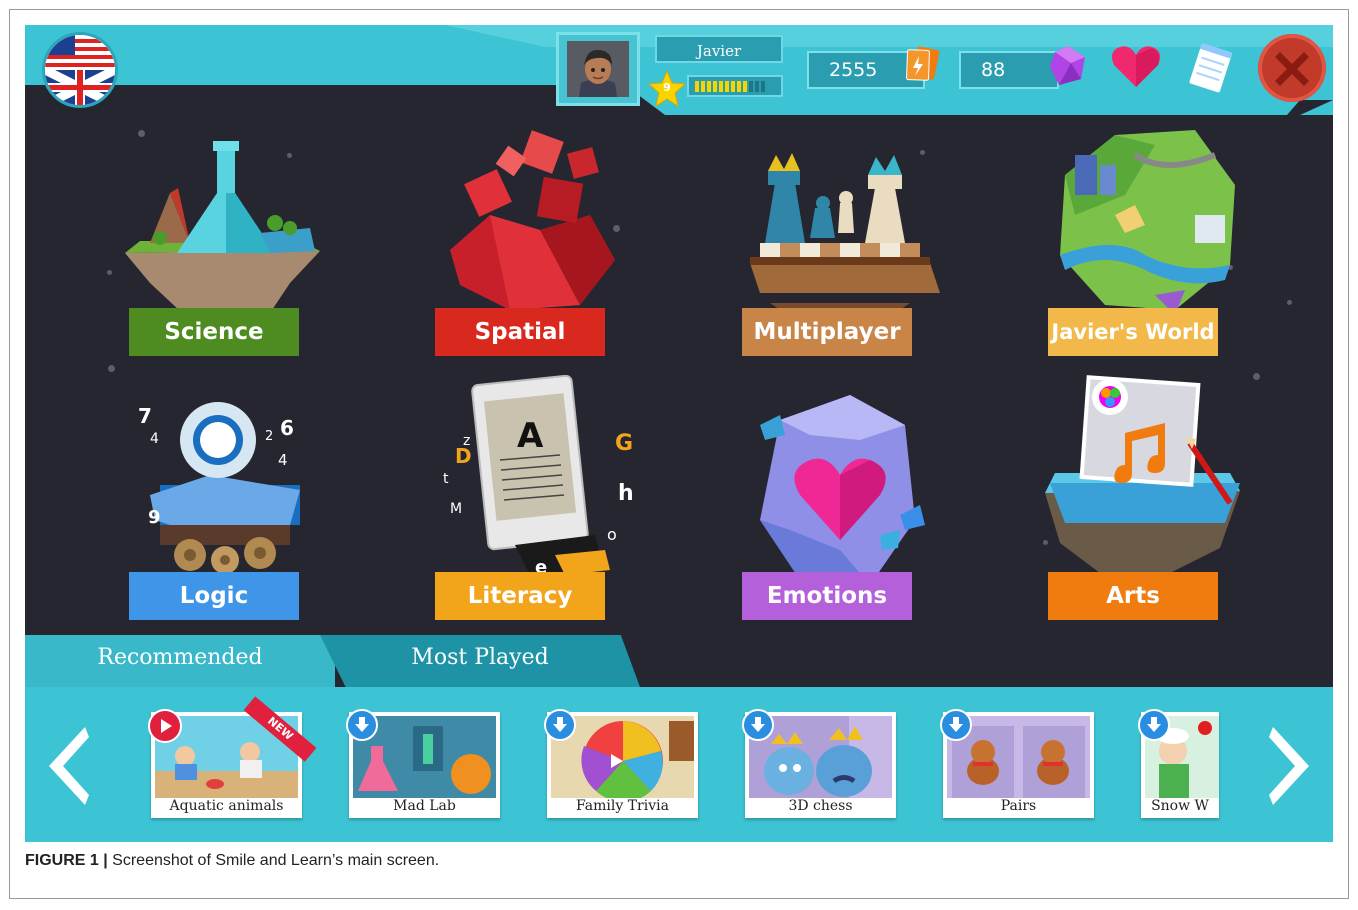 This screenshot has height=910, width=1358. I want to click on category-science: Science, so click(214, 332).